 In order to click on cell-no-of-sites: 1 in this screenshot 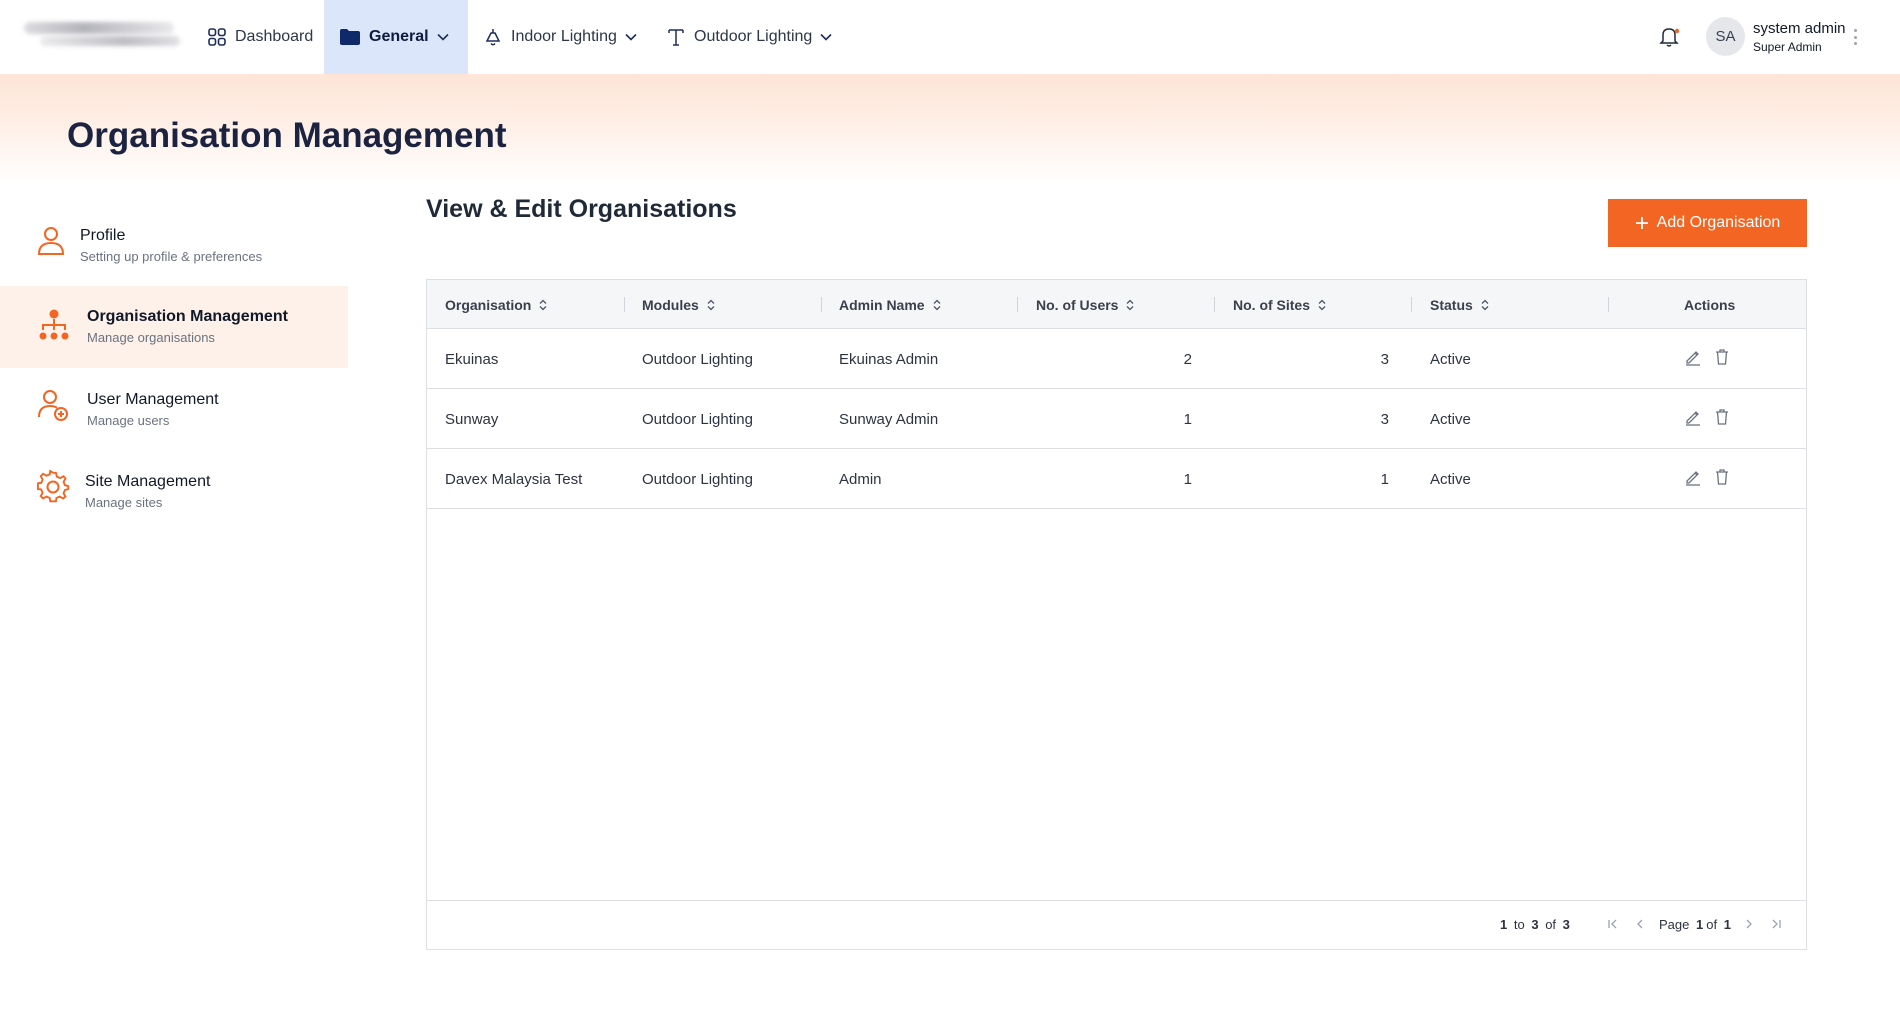, I will do `click(1384, 479)`.